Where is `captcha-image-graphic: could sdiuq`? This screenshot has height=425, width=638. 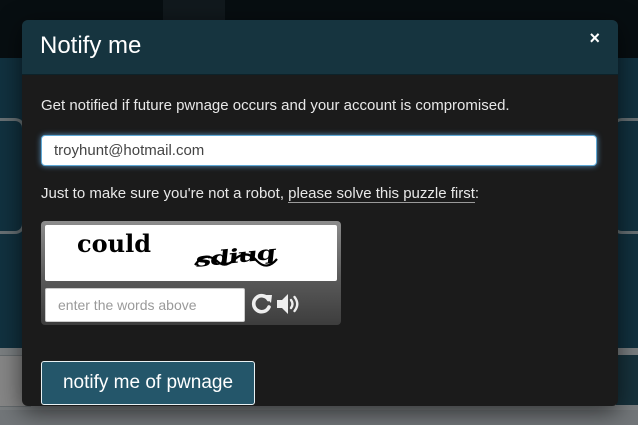 captcha-image-graphic: could sdiuq is located at coordinates (177, 250).